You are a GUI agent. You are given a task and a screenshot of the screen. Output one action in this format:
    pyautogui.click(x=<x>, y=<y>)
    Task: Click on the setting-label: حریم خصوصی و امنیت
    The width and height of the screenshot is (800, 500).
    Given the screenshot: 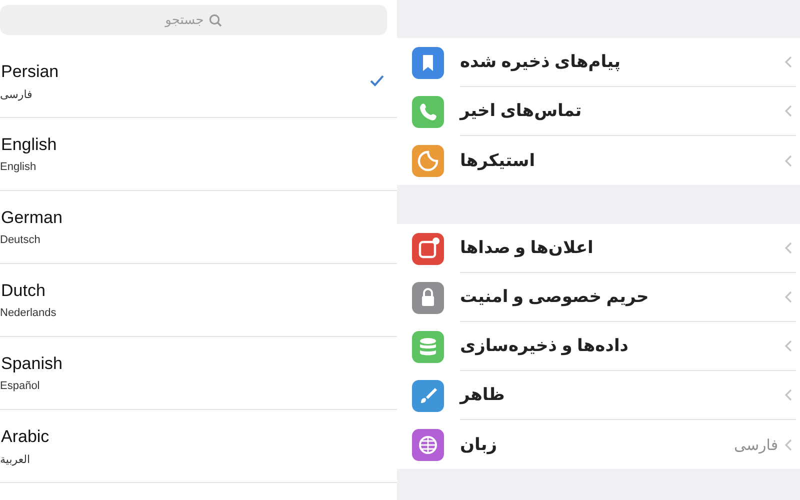 What is the action you would take?
    pyautogui.click(x=555, y=297)
    